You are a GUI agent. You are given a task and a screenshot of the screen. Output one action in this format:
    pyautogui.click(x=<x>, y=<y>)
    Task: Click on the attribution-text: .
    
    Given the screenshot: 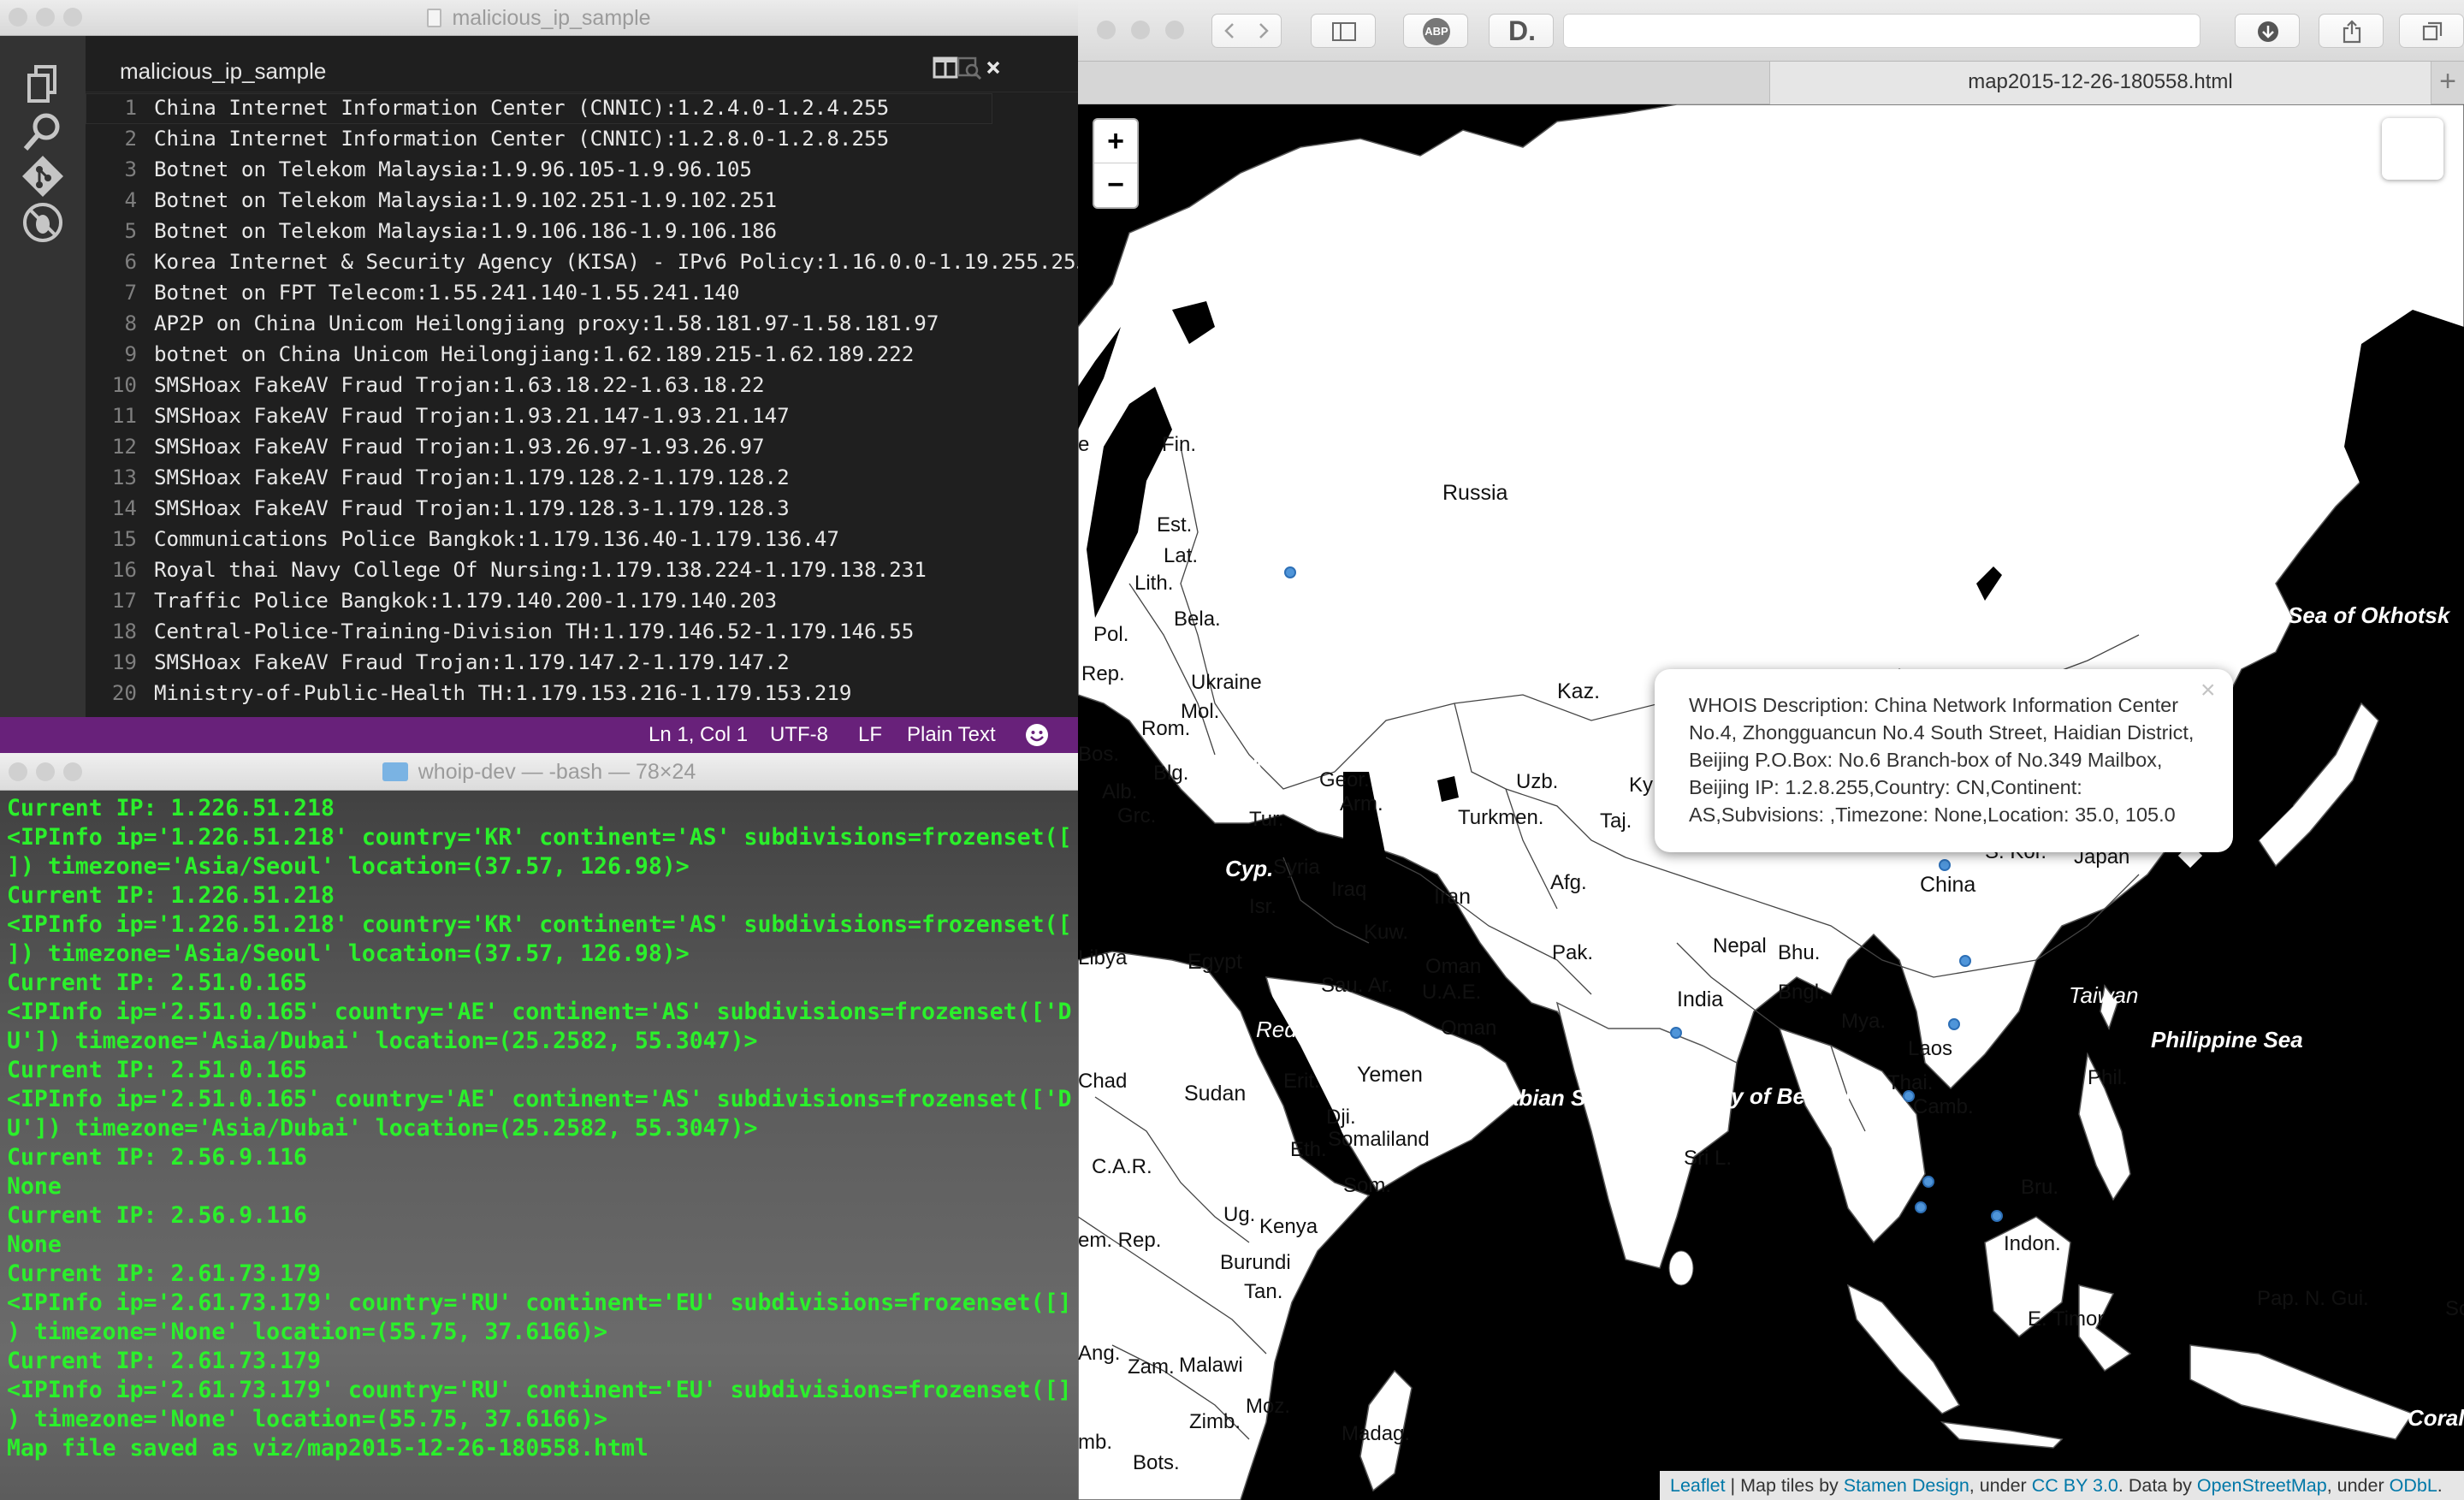 What is the action you would take?
    pyautogui.click(x=2440, y=1486)
    